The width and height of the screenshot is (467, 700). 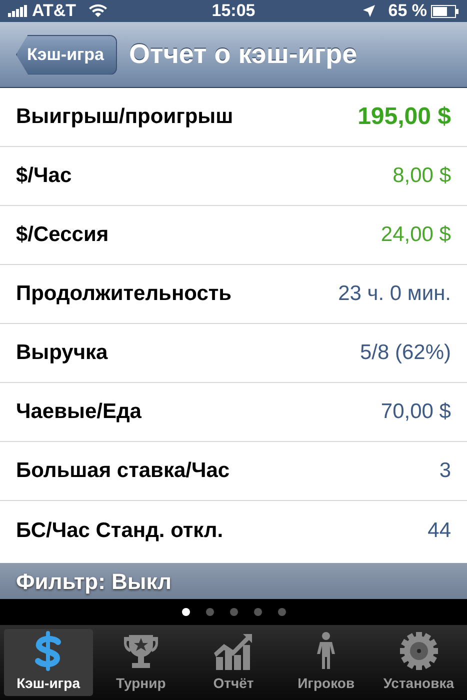 I want to click on row-value: 70,00 $, so click(x=415, y=412).